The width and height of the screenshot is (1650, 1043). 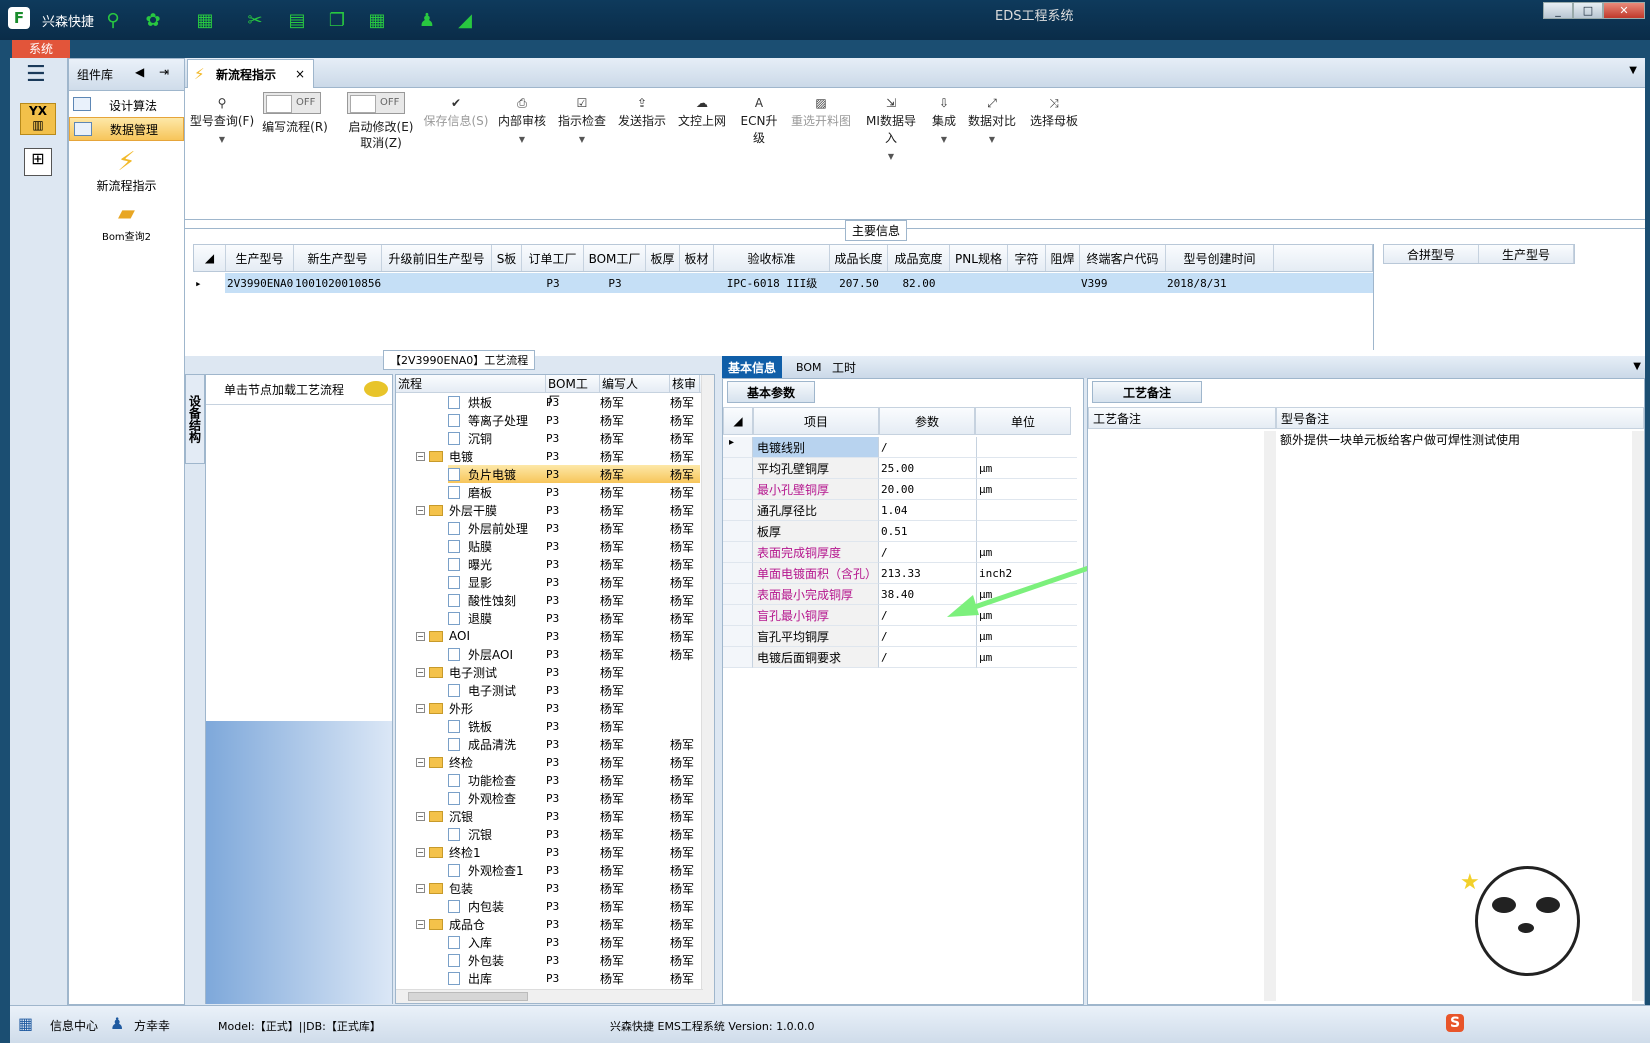 I want to click on tree-node-label: 烘板, so click(x=497, y=402).